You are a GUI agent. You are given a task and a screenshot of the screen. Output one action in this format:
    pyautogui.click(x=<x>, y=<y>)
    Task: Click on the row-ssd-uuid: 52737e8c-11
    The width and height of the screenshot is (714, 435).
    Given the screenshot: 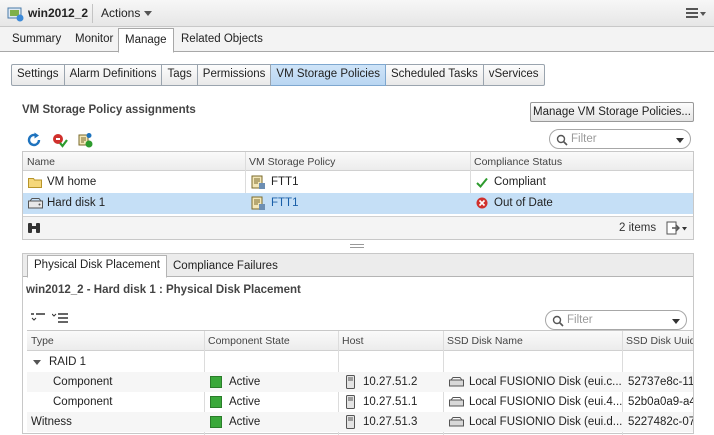 What is the action you would take?
    pyautogui.click(x=660, y=382)
    